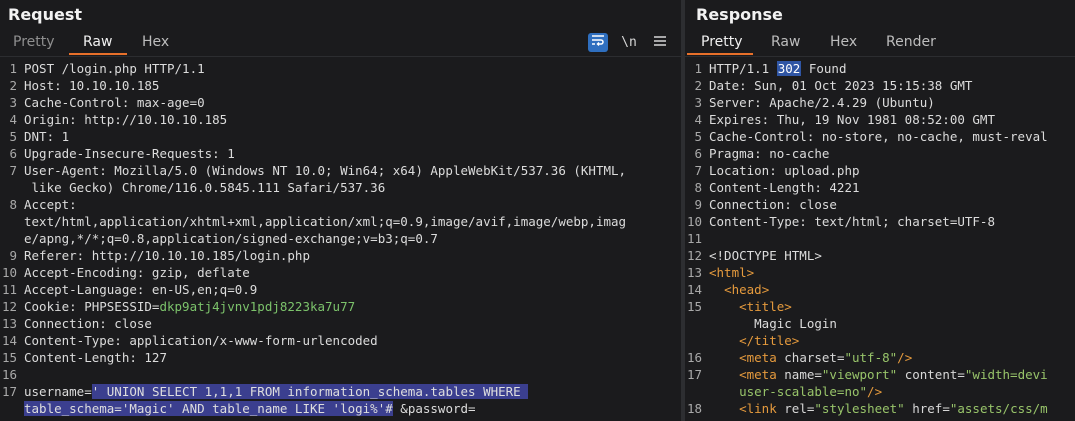 The image size is (1075, 421). What do you see at coordinates (629, 42) in the screenshot?
I see `newline-toggle-icon: \n` at bounding box center [629, 42].